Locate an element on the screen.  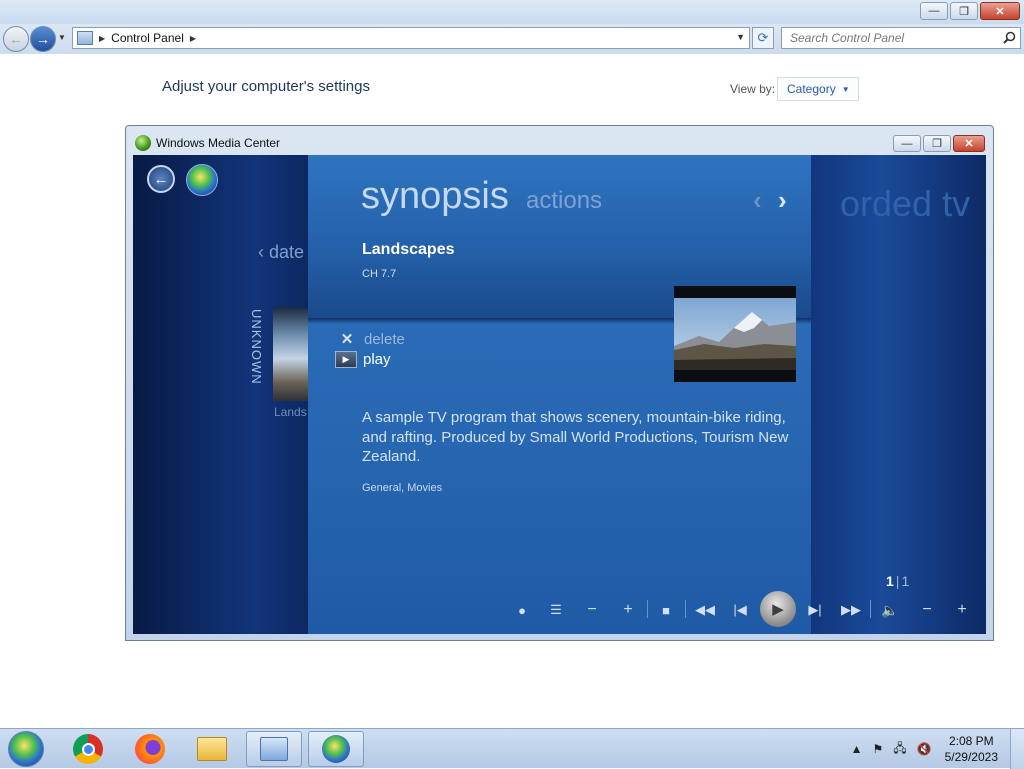
system-tray: ▲ ⚑ 🖧 🔇 2:08 PM 5/29/2023 is located at coordinates (935, 749).